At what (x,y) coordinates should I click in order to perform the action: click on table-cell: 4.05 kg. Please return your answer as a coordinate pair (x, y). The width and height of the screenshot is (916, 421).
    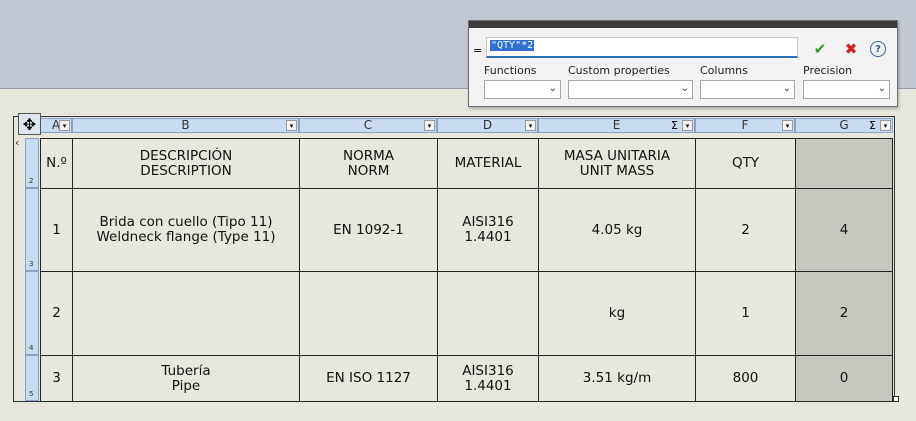
    Looking at the image, I should click on (617, 230).